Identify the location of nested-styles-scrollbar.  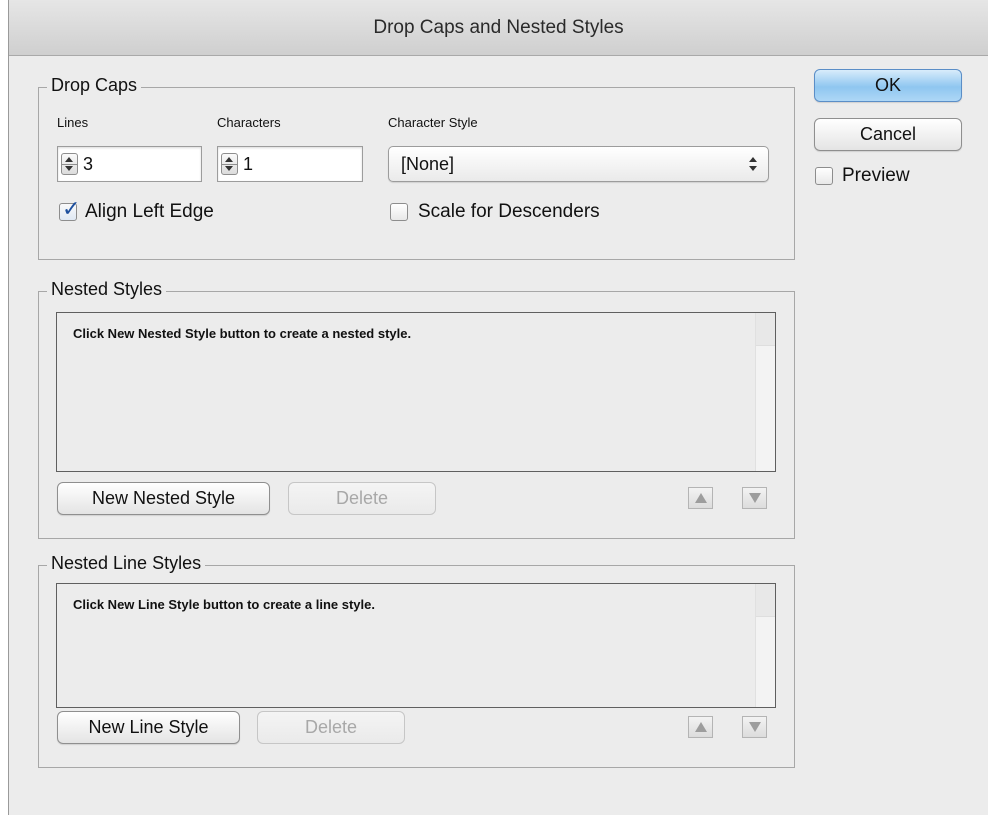
(765, 392).